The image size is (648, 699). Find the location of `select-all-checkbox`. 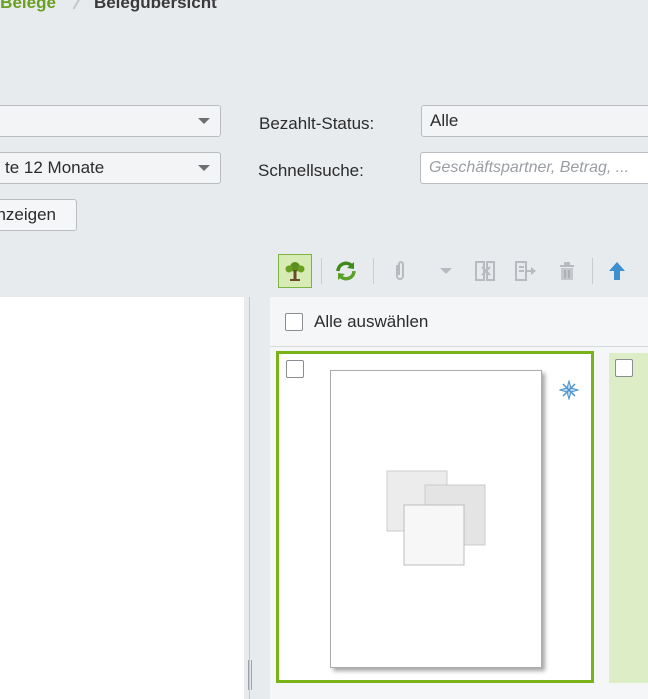

select-all-checkbox is located at coordinates (294, 321).